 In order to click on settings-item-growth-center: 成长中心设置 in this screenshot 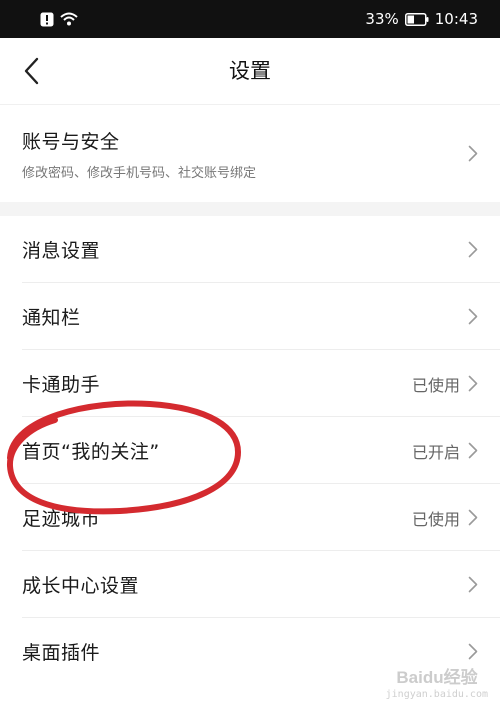, I will do `click(250, 584)`.